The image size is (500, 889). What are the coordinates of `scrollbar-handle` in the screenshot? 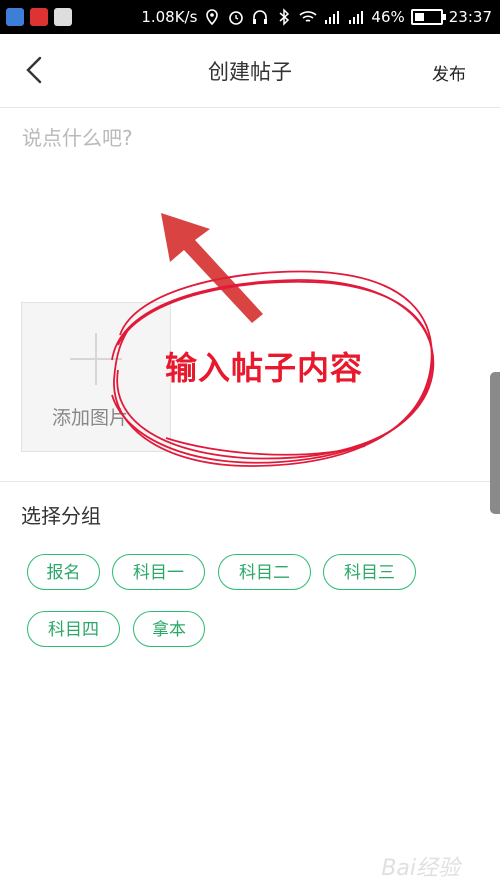 It's located at (495, 443).